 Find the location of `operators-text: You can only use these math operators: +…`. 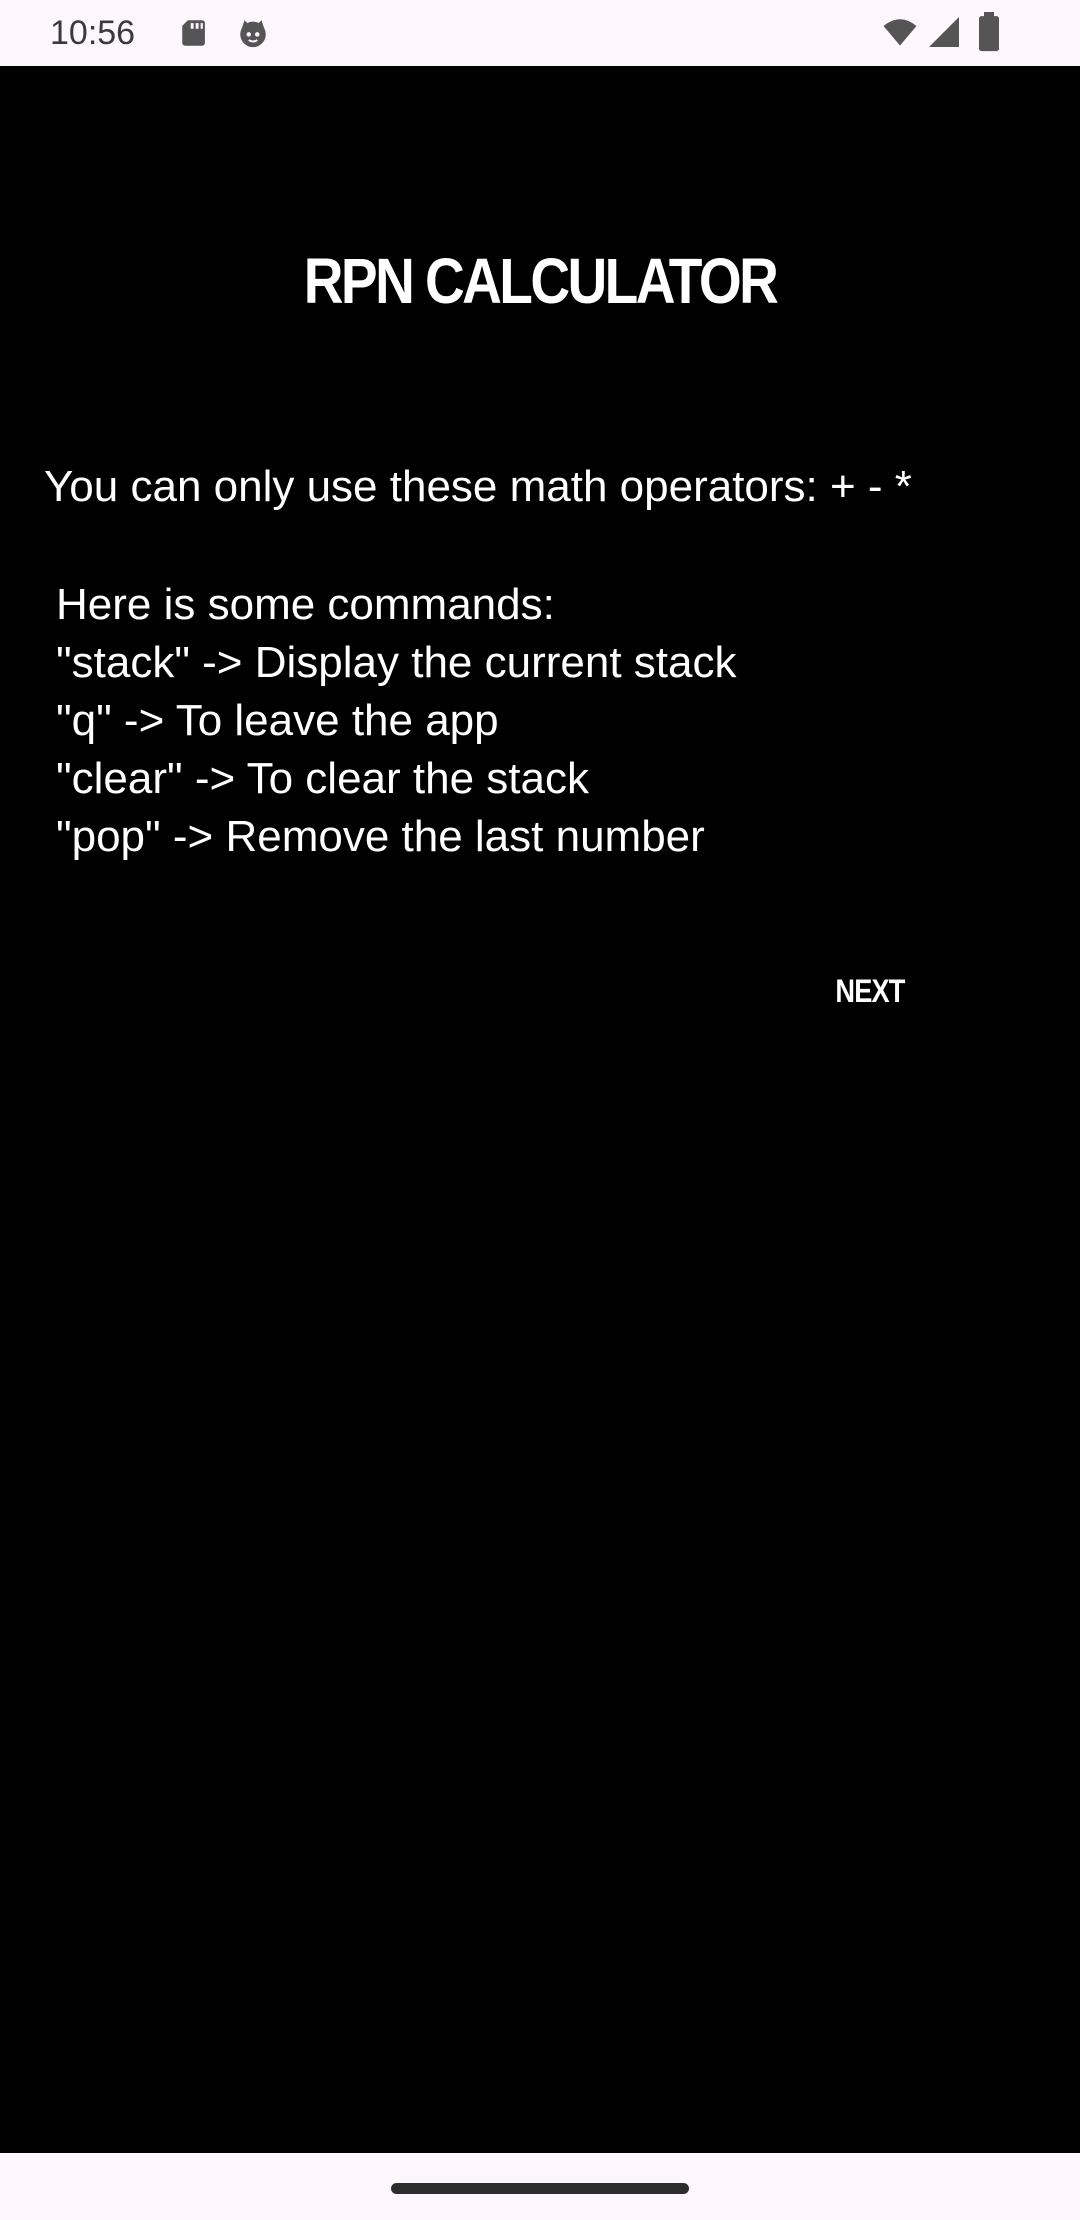

operators-text: You can only use these math operators: +… is located at coordinates (478, 486).